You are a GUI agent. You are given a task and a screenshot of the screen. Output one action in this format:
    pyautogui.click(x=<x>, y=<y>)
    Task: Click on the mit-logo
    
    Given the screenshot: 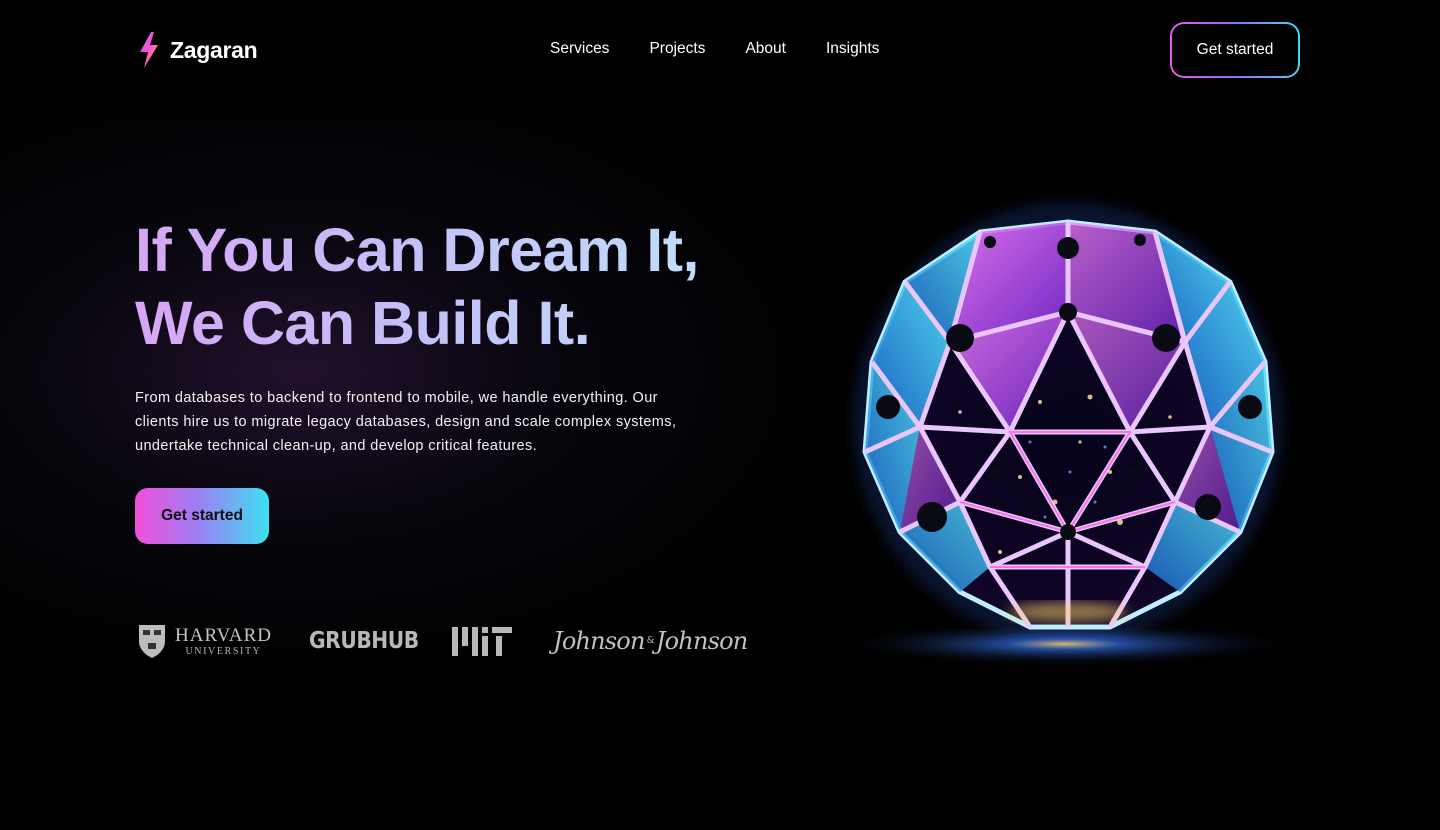 What is the action you would take?
    pyautogui.click(x=482, y=641)
    